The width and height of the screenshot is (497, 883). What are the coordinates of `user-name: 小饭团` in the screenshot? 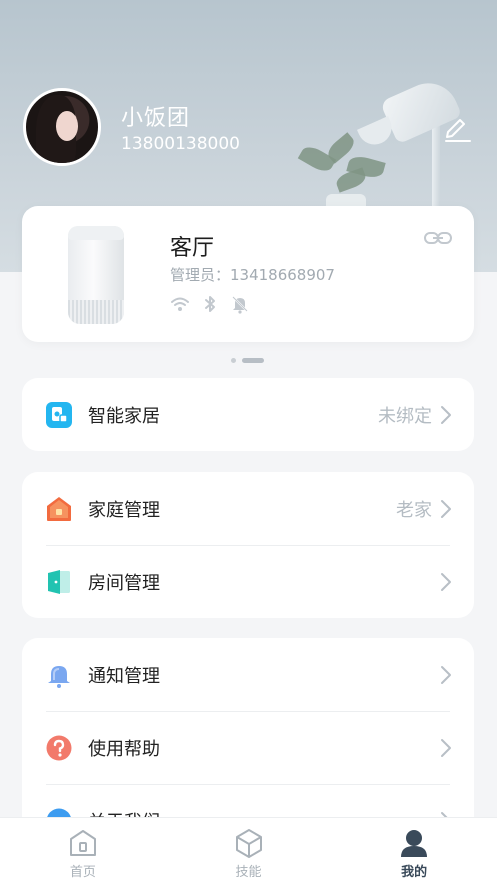 It's located at (156, 118).